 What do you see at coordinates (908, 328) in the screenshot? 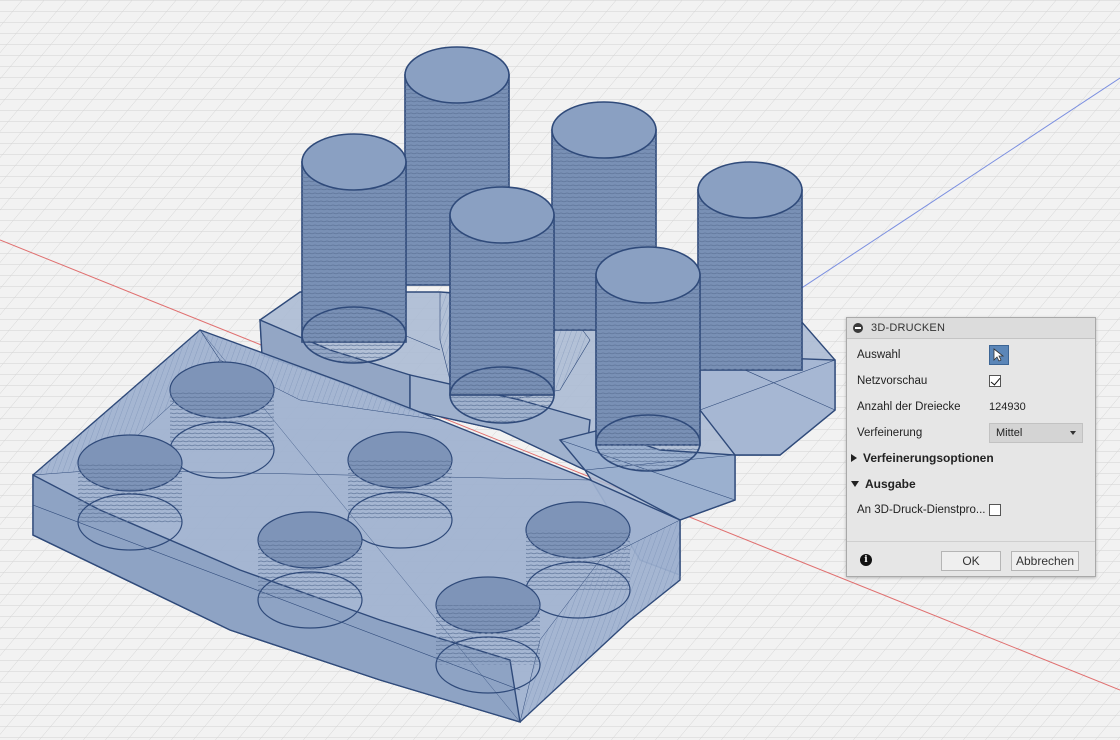
I see `dialog-title: 3D-DRUCKEN` at bounding box center [908, 328].